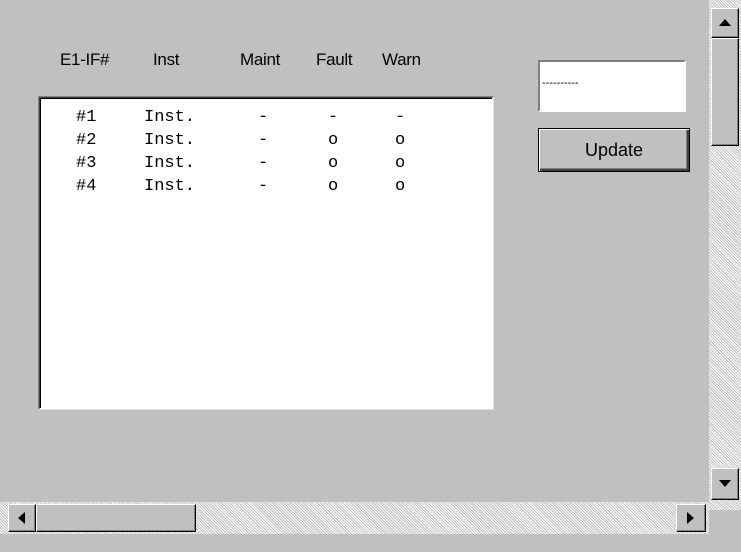 Image resolution: width=741 pixels, height=552 pixels. I want to click on list-item: #4 Inst. - o o, so click(266, 188).